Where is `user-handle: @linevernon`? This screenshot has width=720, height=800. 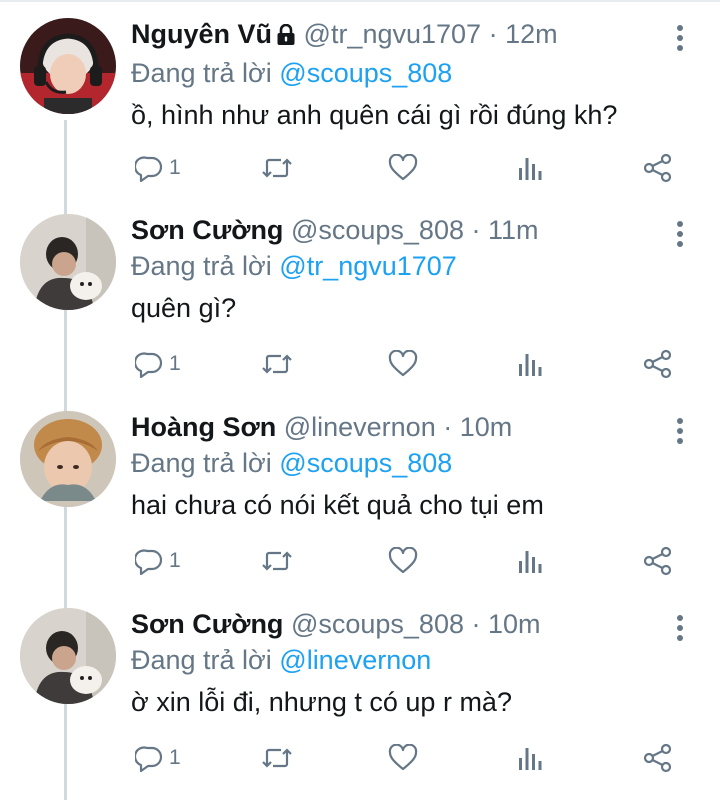
user-handle: @linevernon is located at coordinates (360, 427).